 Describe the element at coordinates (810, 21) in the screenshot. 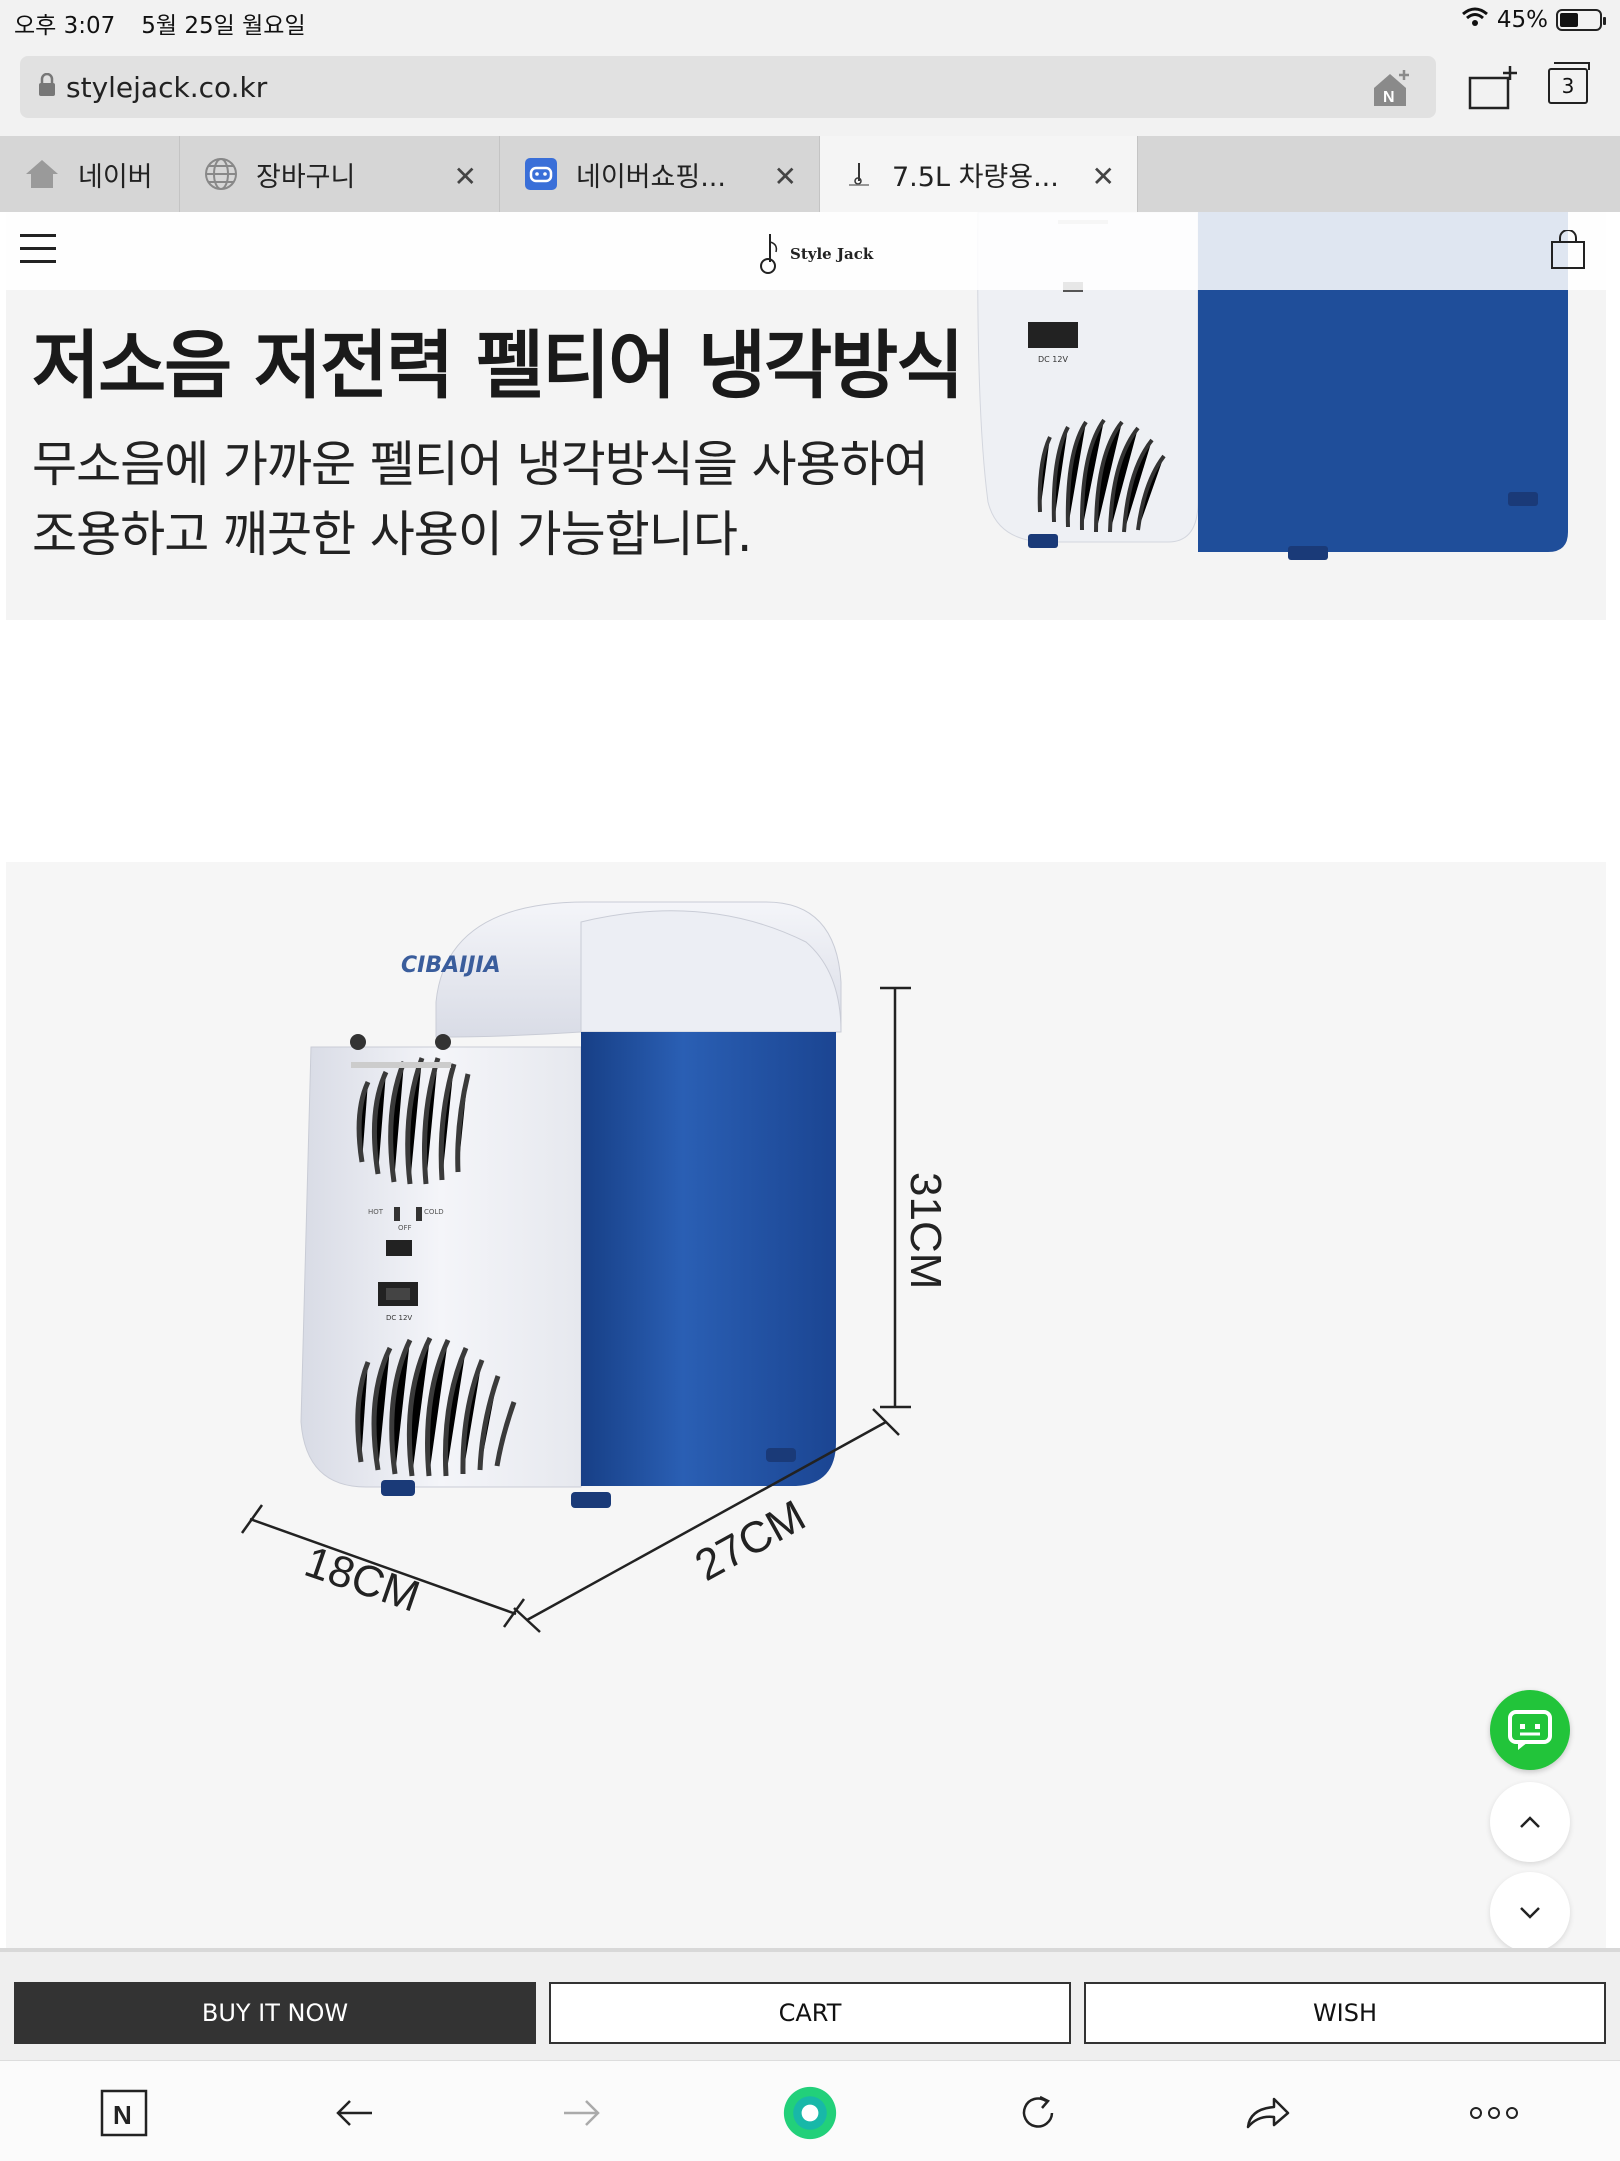

I see `status-bar: 오후 3:07 5월 25일 월요일 45%` at that location.